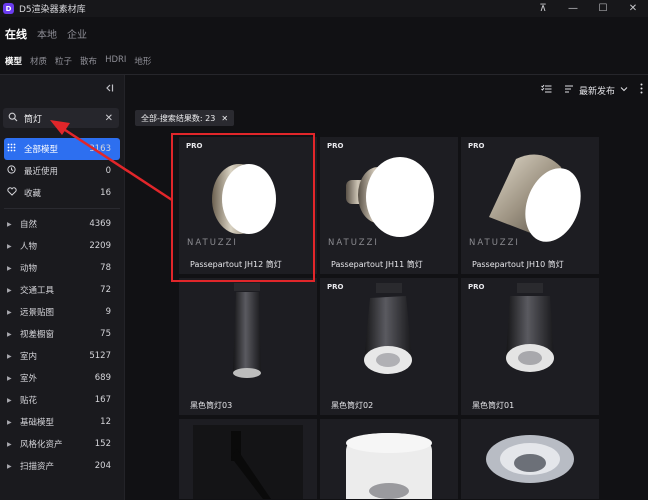 The width and height of the screenshot is (648, 500). Describe the element at coordinates (41, 172) in the screenshot. I see `sidebar-item-label: 最近使用` at that location.